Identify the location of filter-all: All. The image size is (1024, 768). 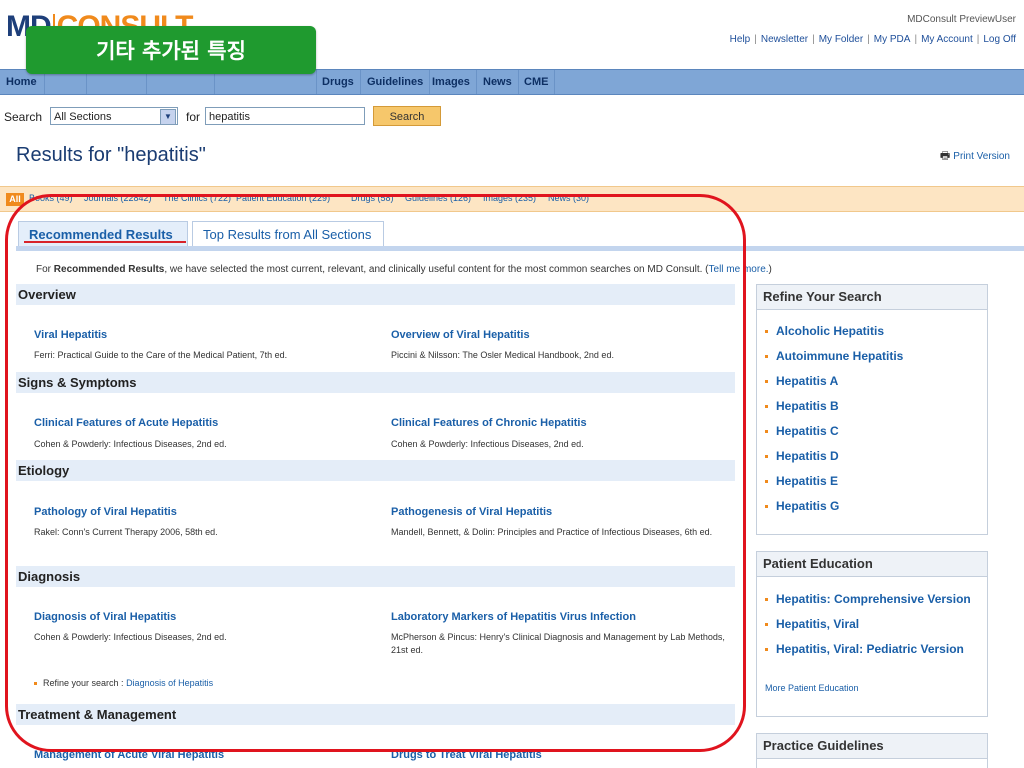
(15, 199).